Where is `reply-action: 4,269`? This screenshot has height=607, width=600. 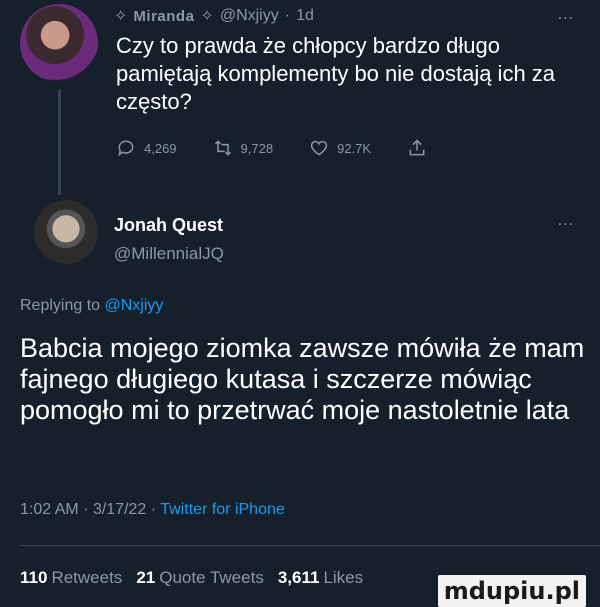 reply-action: 4,269 is located at coordinates (146, 148).